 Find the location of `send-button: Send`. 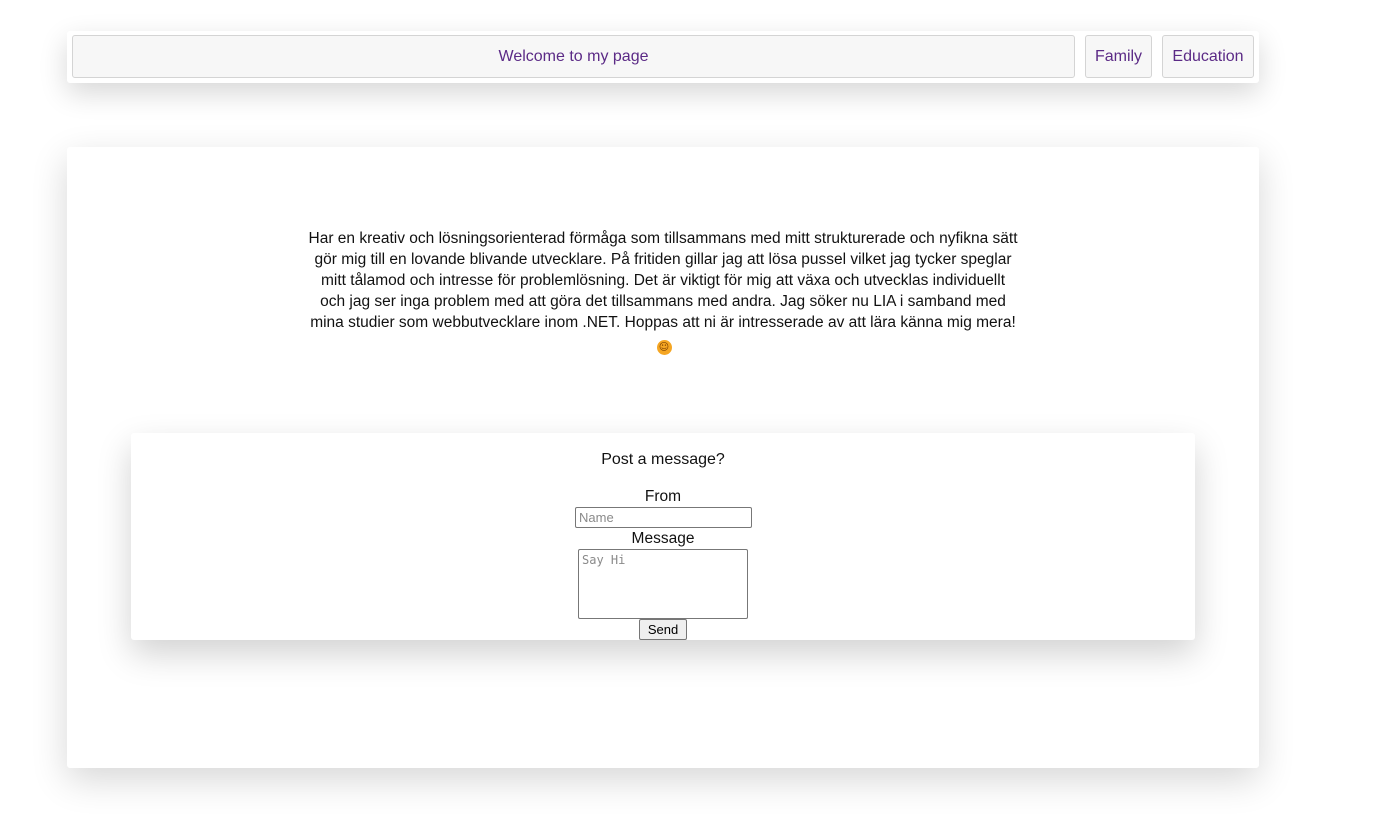

send-button: Send is located at coordinates (663, 629).